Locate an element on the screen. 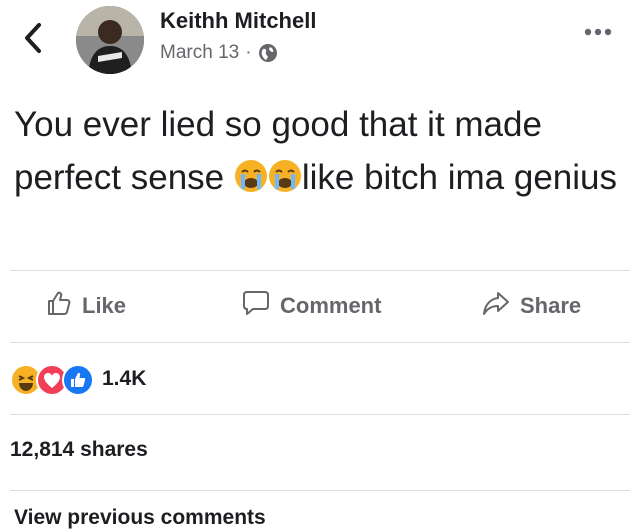 Image resolution: width=640 pixels, height=530 pixels. post-meta: March 13 · is located at coordinates (219, 53).